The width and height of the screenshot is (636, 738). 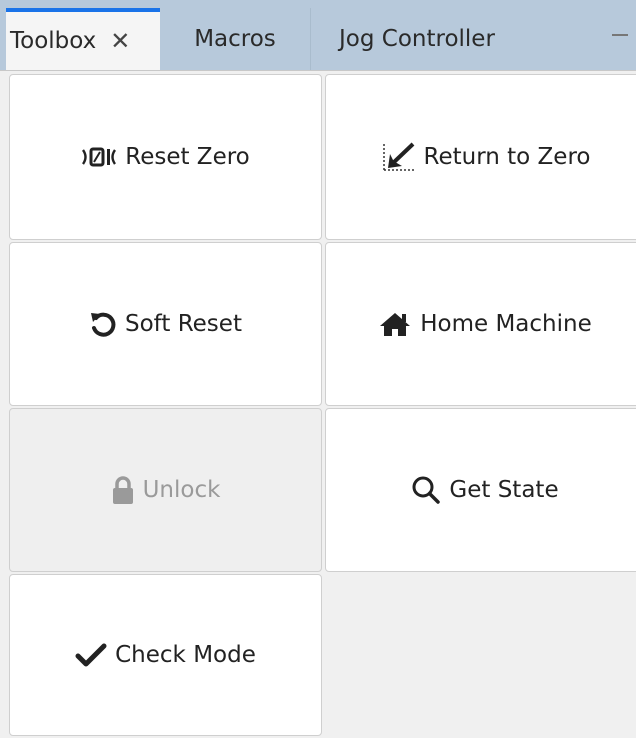 What do you see at coordinates (185, 655) in the screenshot?
I see `check-mode-label: Check Mode` at bounding box center [185, 655].